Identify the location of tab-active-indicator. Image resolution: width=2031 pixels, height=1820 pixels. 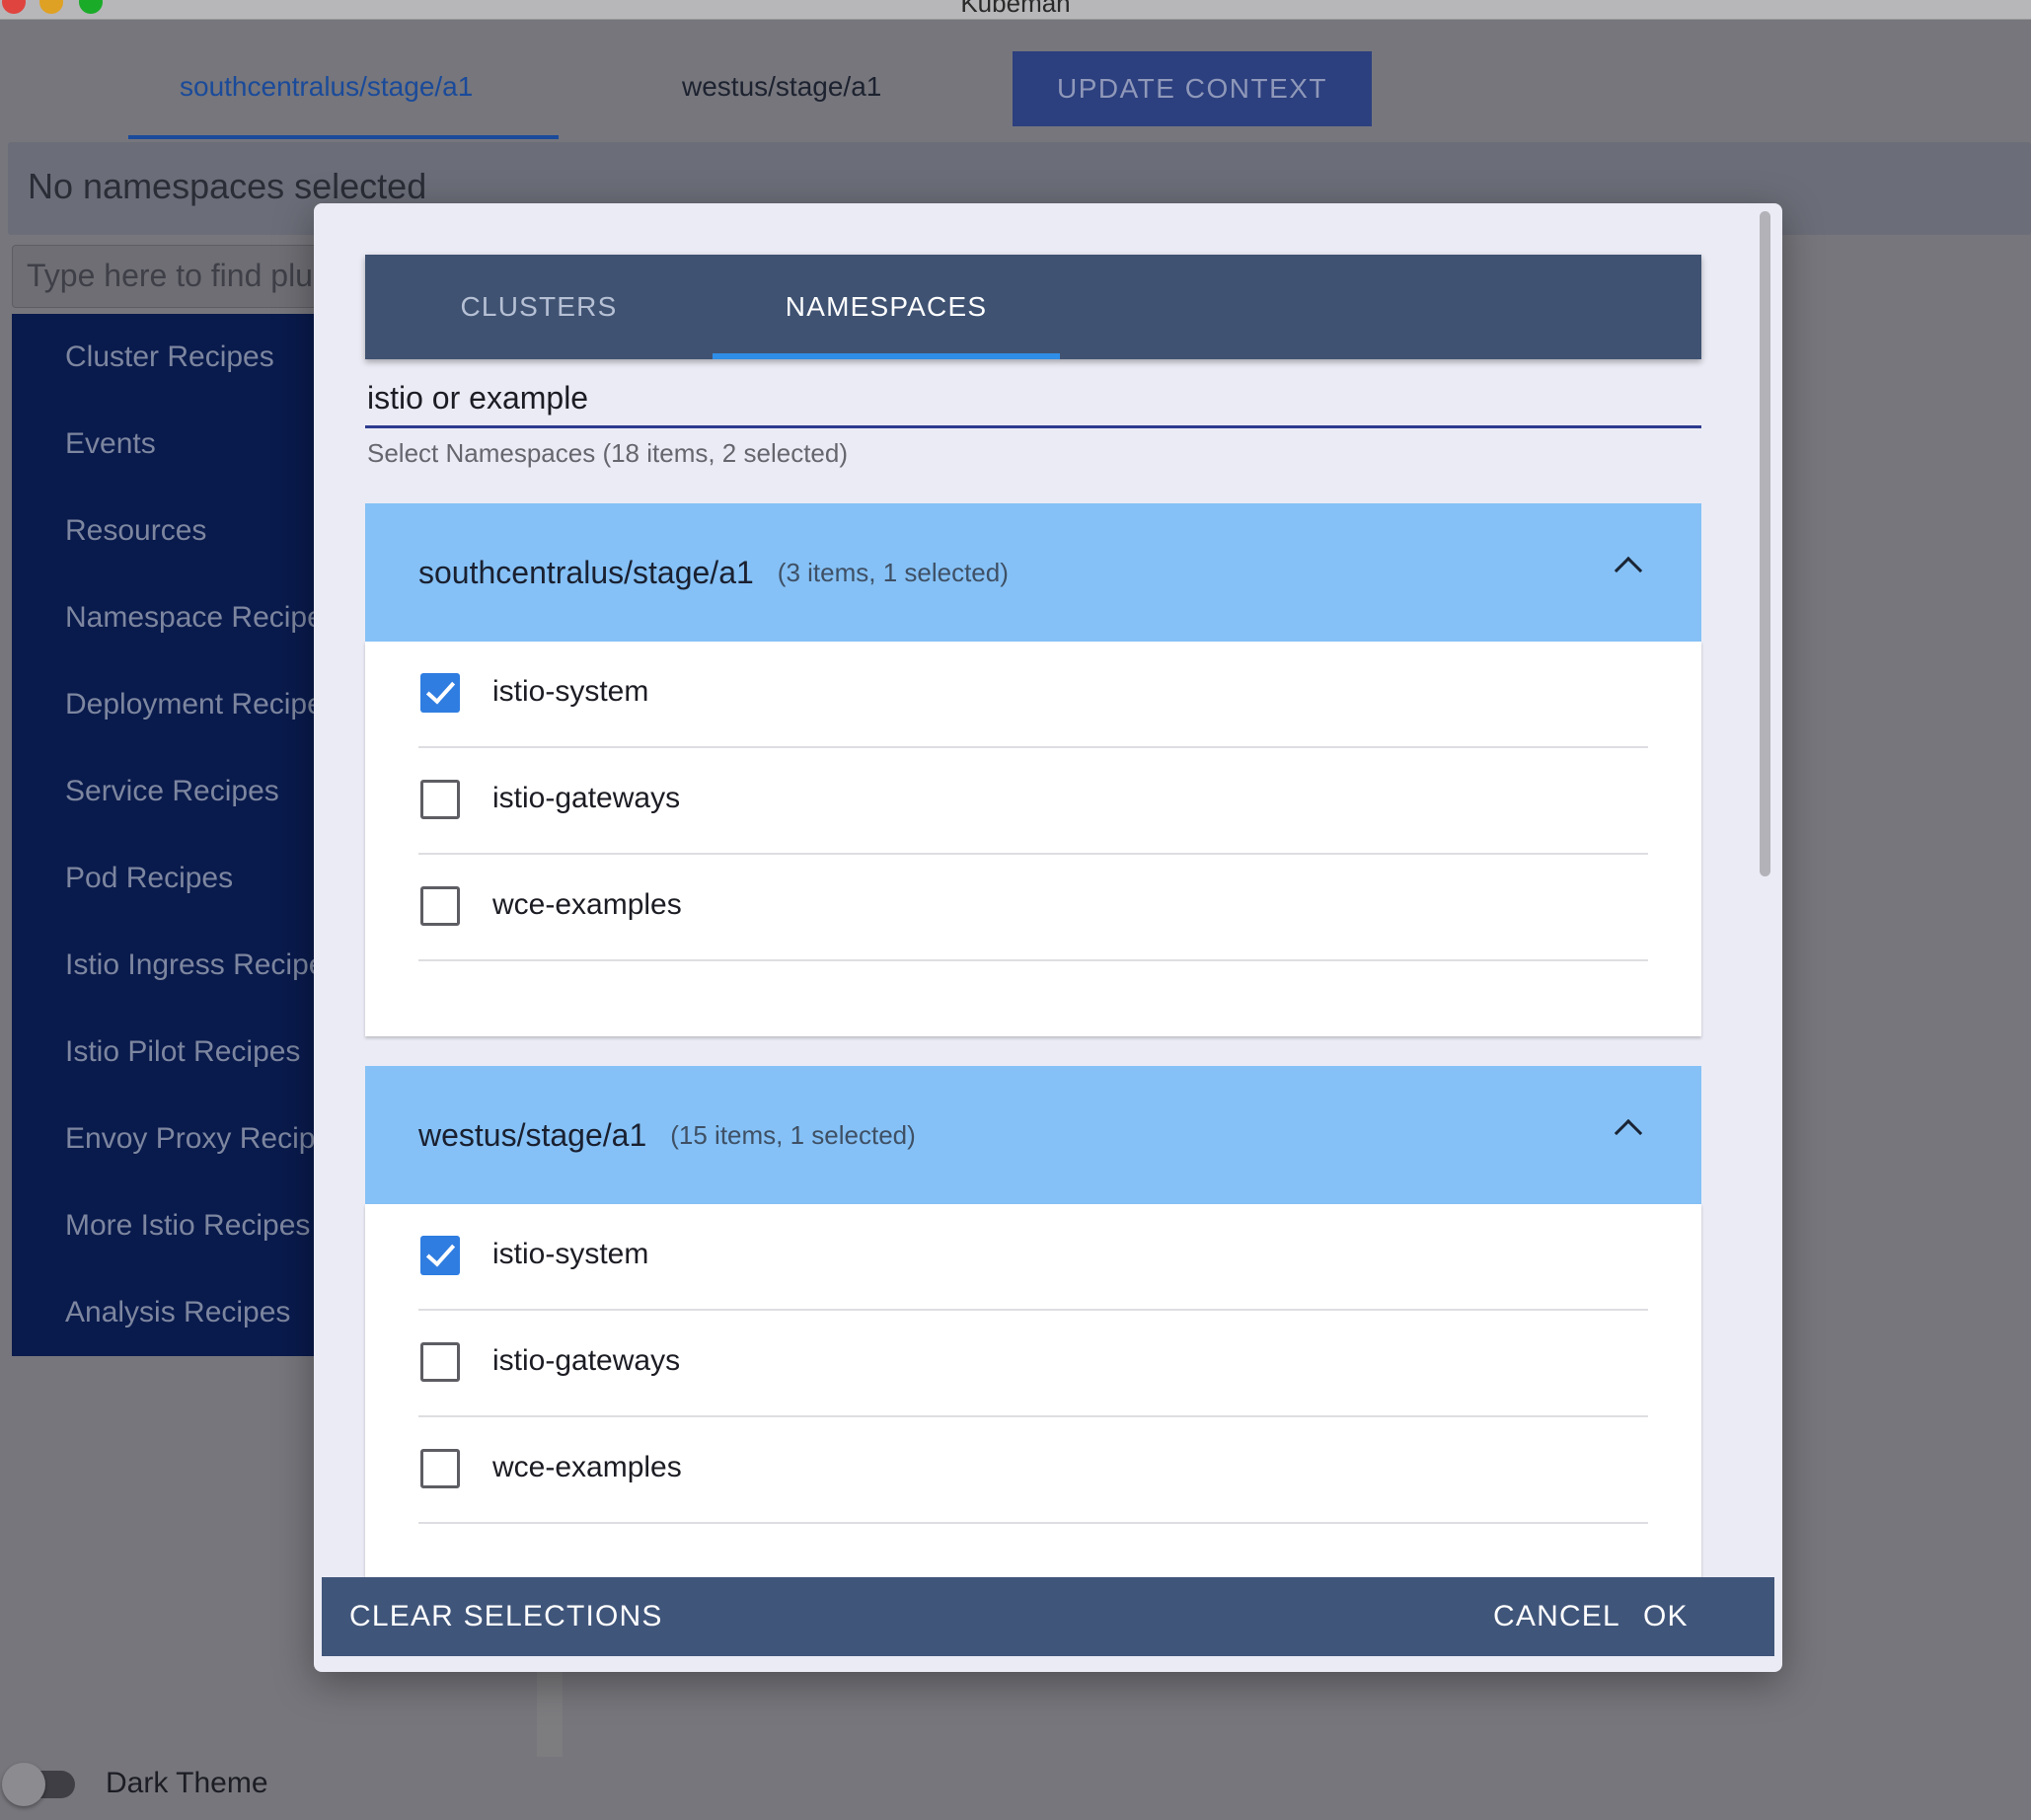
(886, 356).